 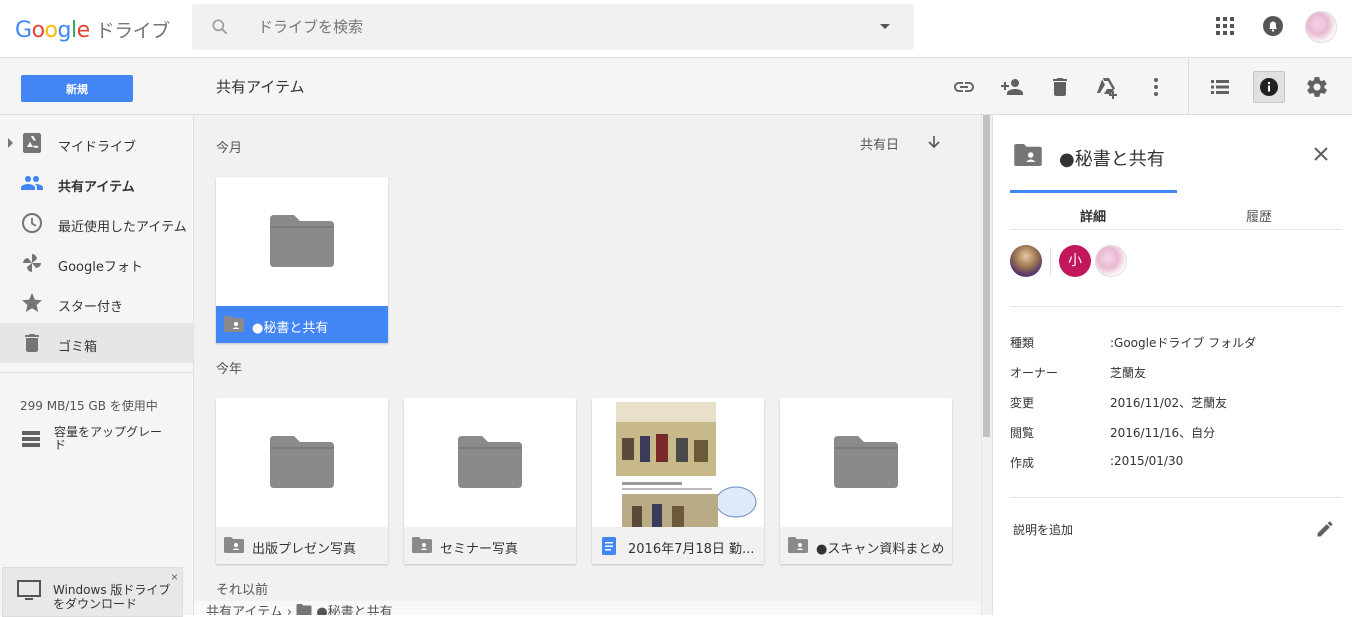 What do you see at coordinates (92, 29) in the screenshot?
I see `google-drive-logo: Google ドライブ` at bounding box center [92, 29].